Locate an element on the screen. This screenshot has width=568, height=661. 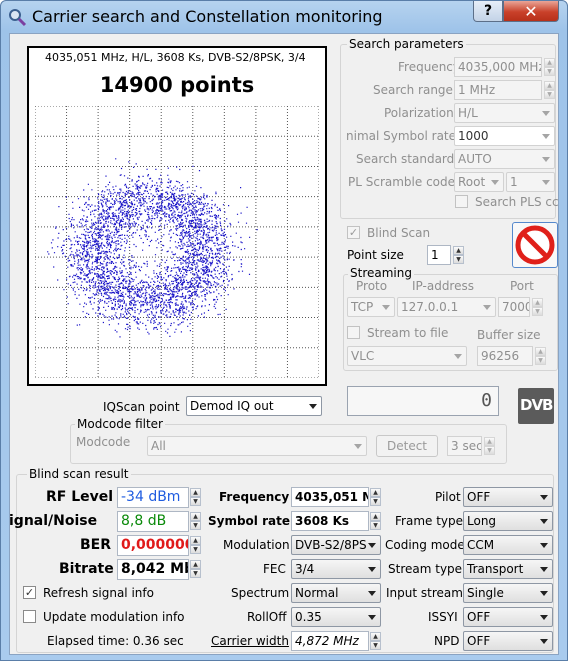
fec-select: 3/4 is located at coordinates (336, 569).